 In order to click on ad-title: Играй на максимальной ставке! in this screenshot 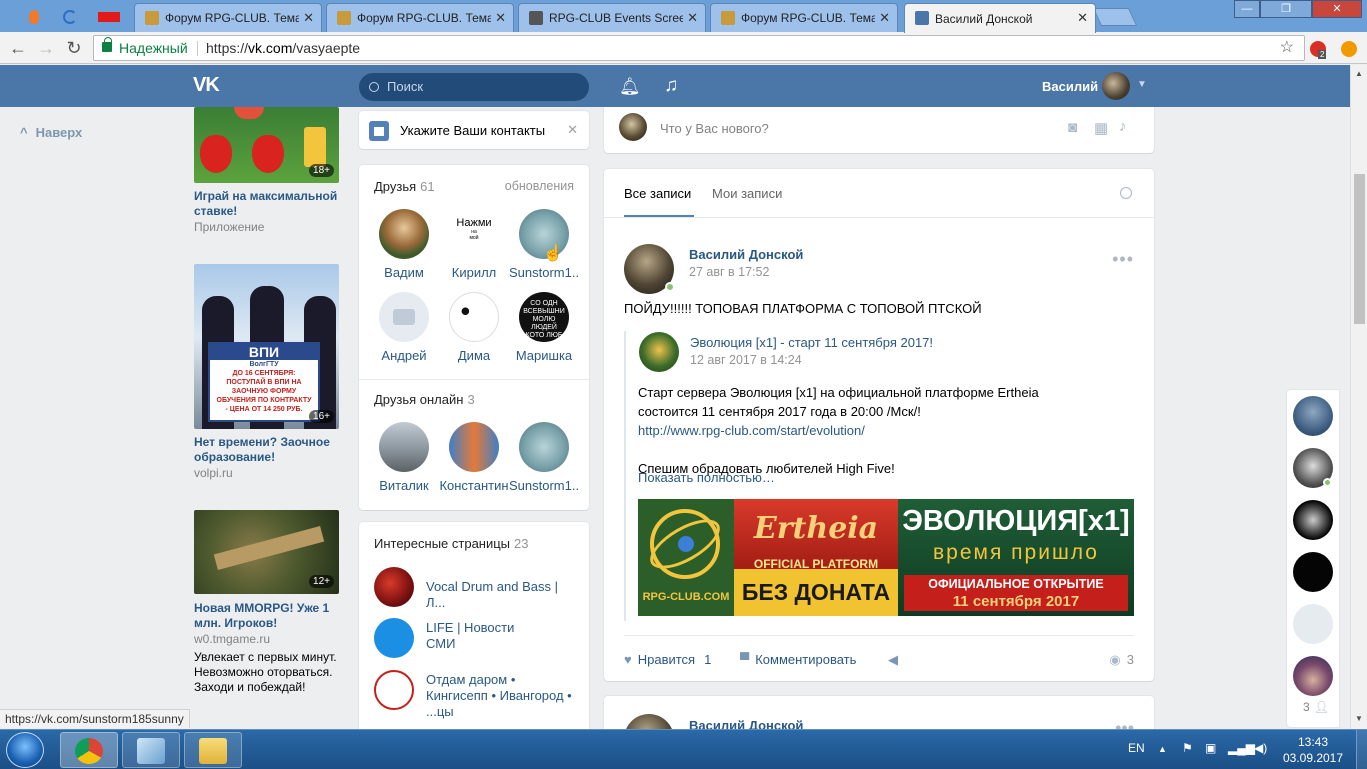, I will do `click(266, 204)`.